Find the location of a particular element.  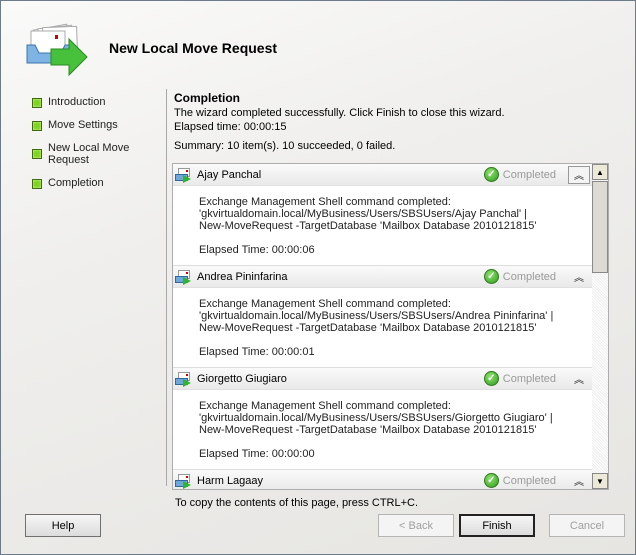

finish-button: Finish is located at coordinates (497, 525).